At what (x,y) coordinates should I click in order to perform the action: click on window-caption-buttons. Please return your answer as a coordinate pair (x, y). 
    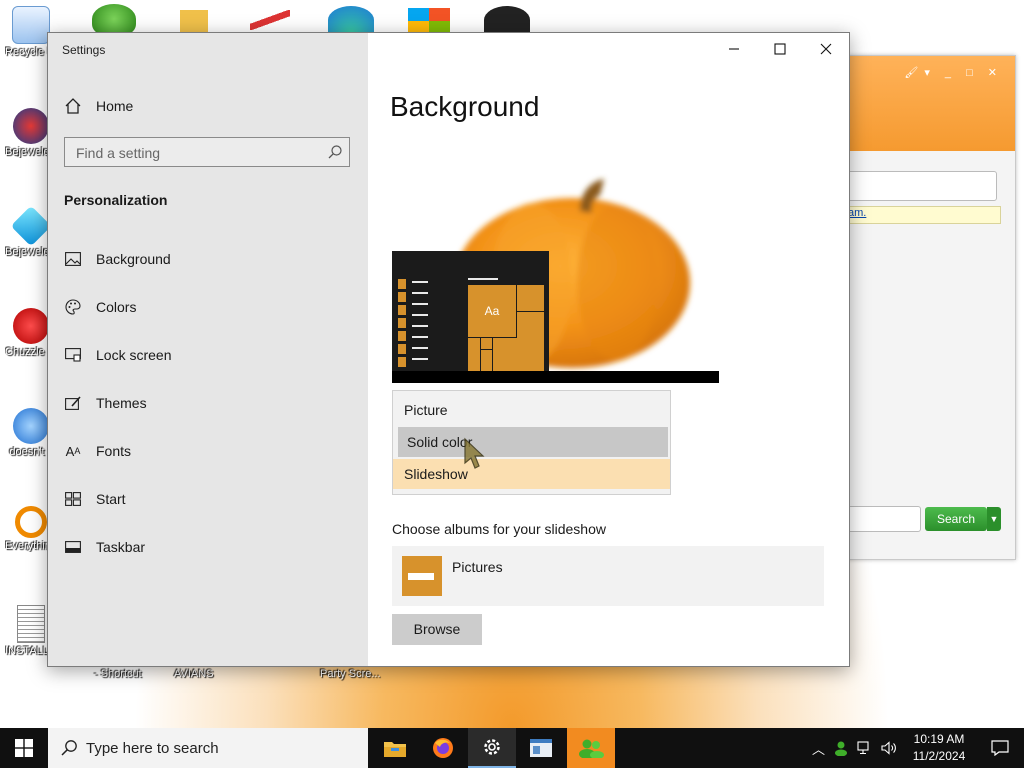
    Looking at the image, I should click on (780, 49).